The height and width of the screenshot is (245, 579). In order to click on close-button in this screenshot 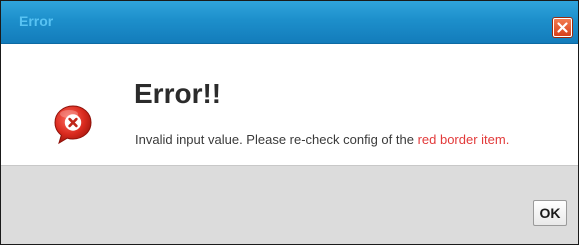, I will do `click(562, 27)`.